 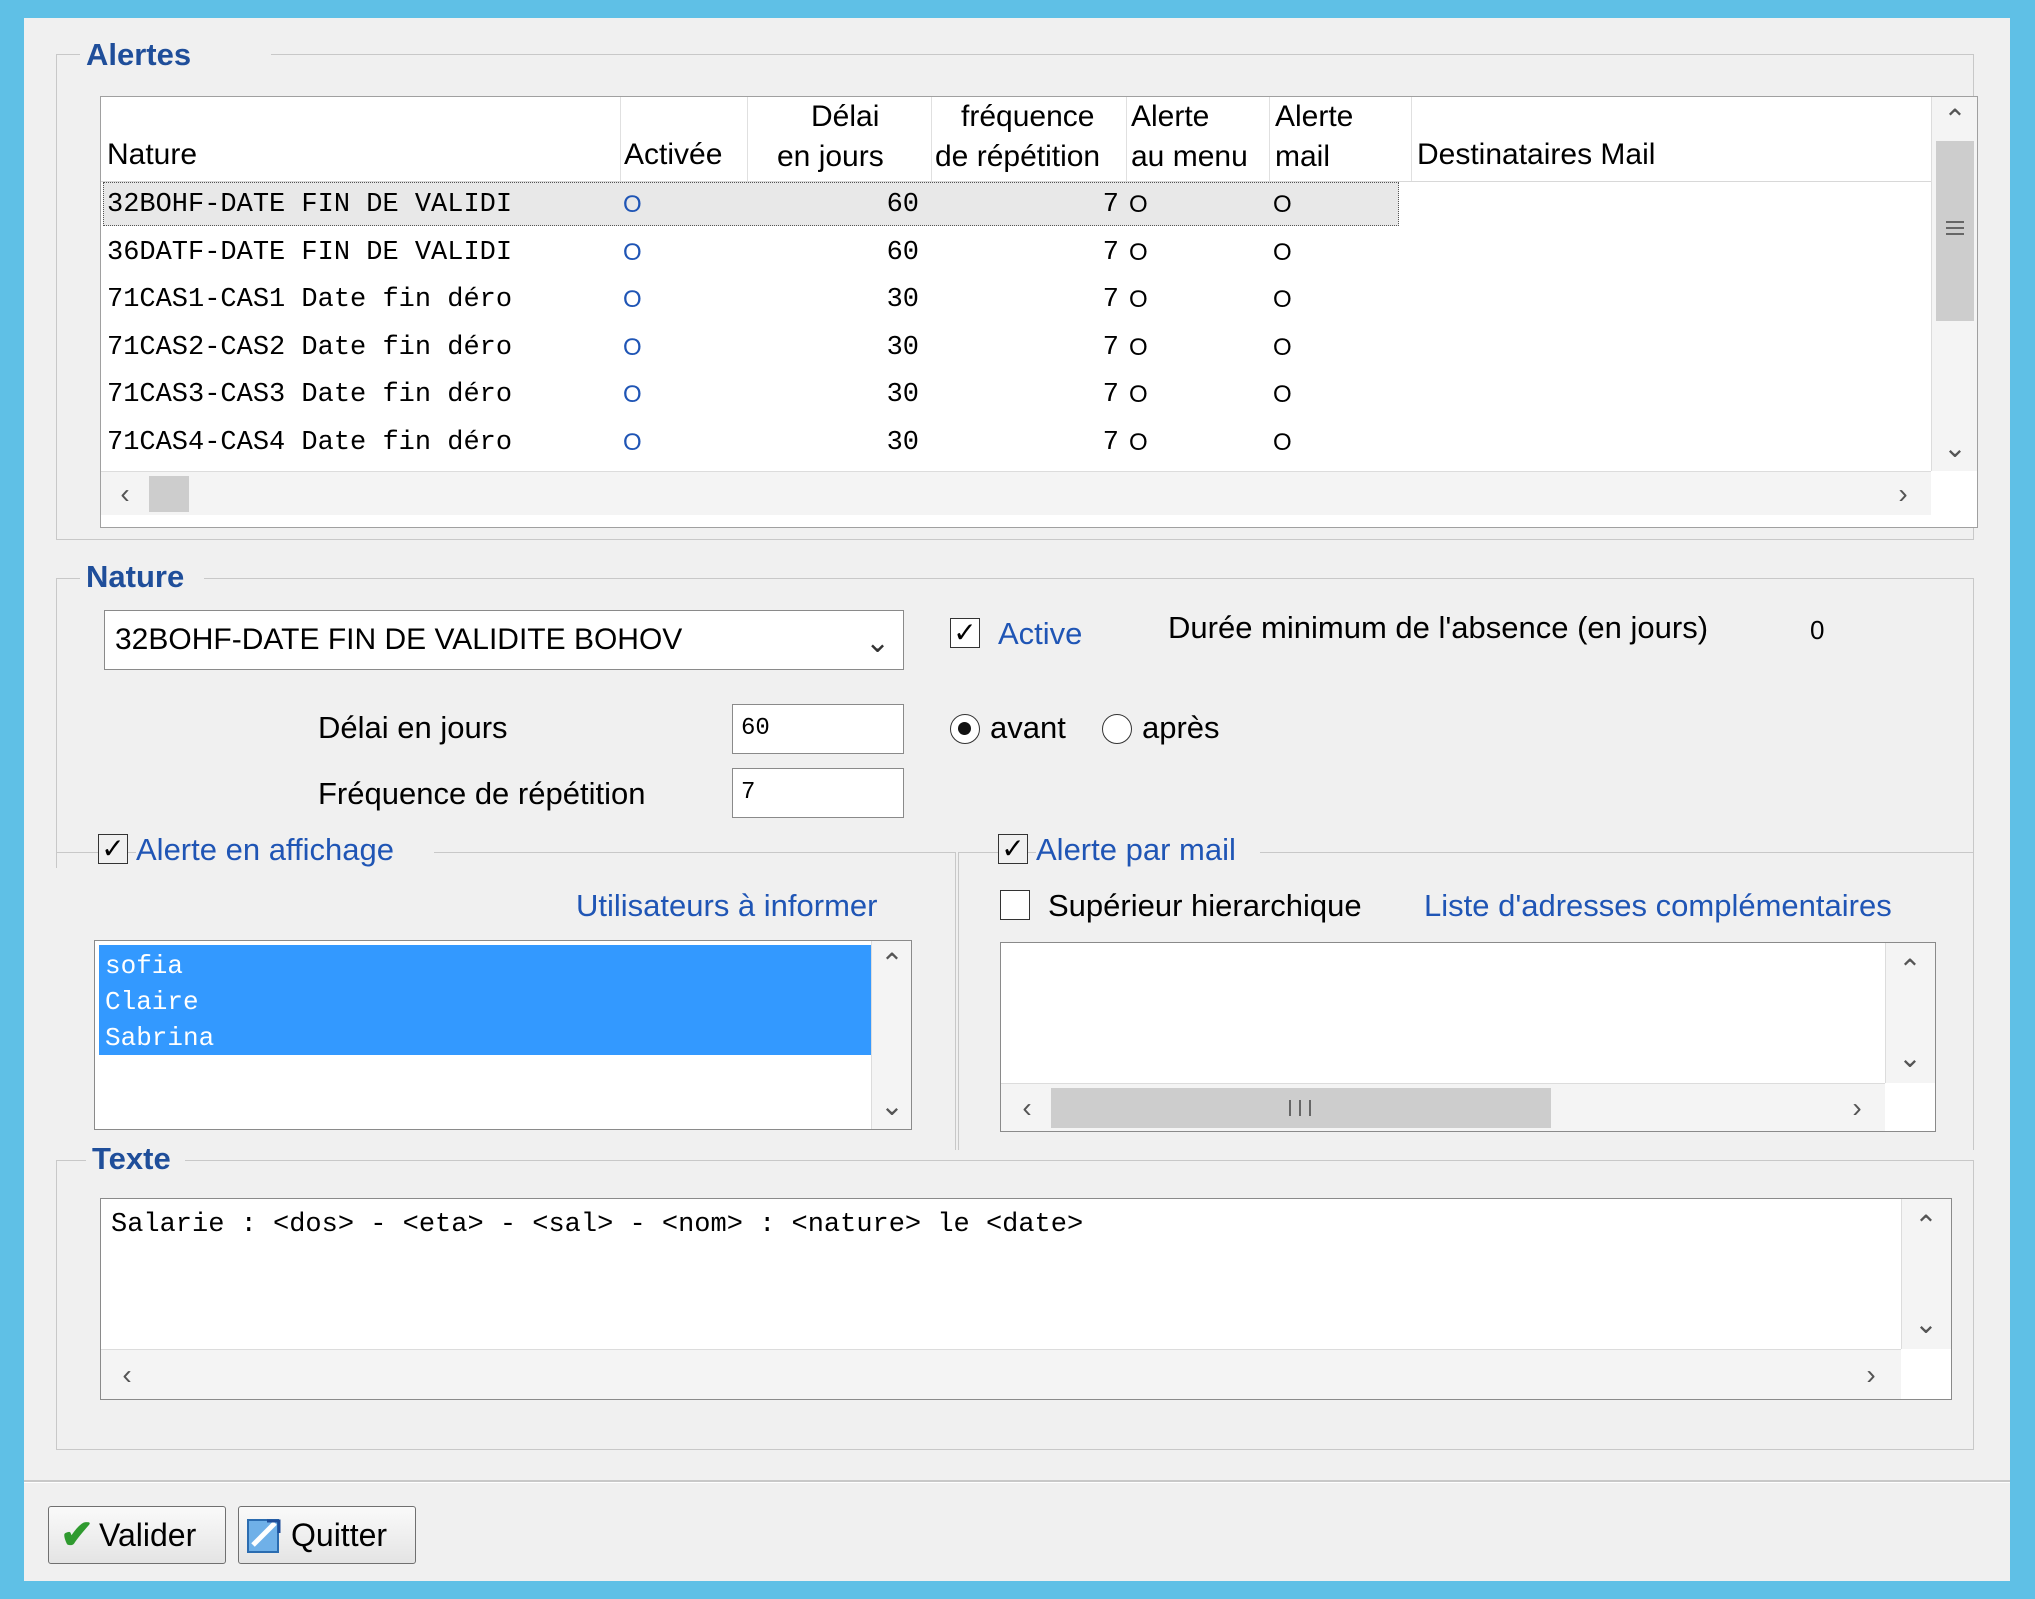 I want to click on checkmark-icon: ✔, so click(x=77, y=1535).